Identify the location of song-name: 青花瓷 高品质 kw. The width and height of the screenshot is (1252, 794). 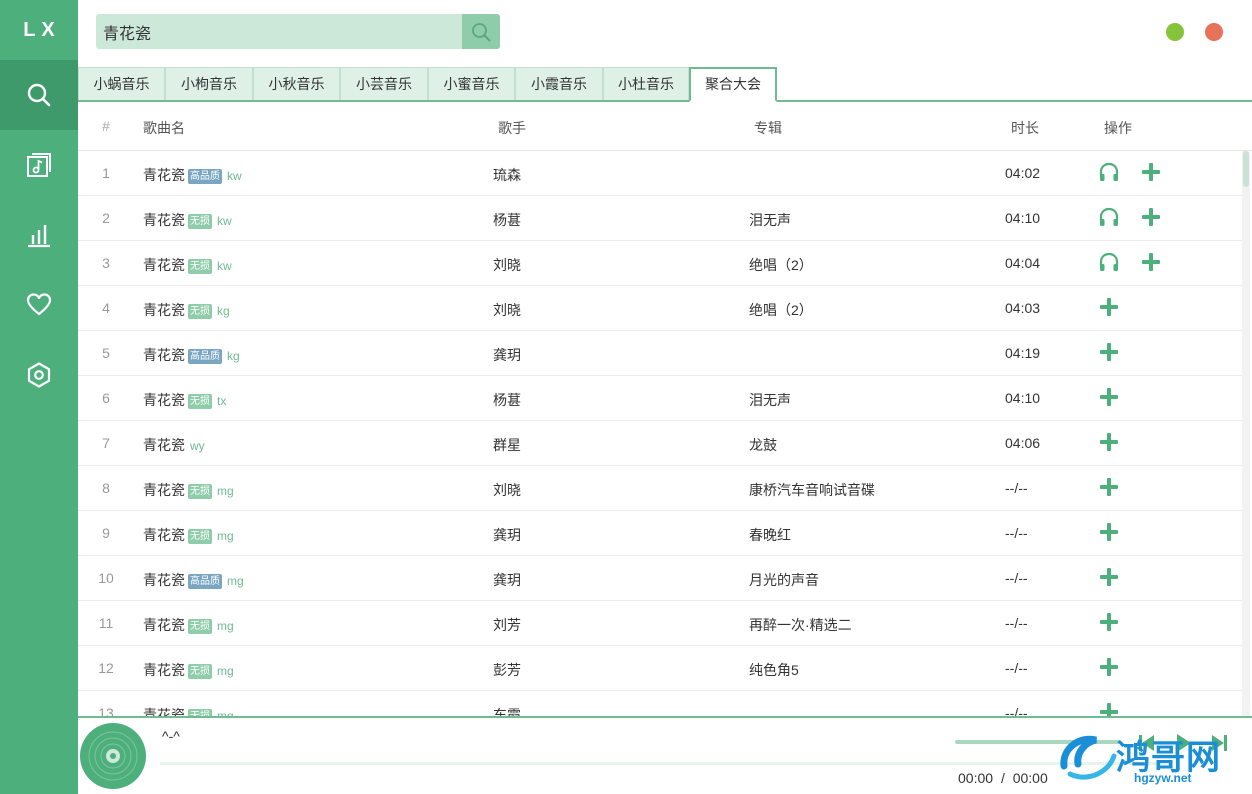
(192, 175).